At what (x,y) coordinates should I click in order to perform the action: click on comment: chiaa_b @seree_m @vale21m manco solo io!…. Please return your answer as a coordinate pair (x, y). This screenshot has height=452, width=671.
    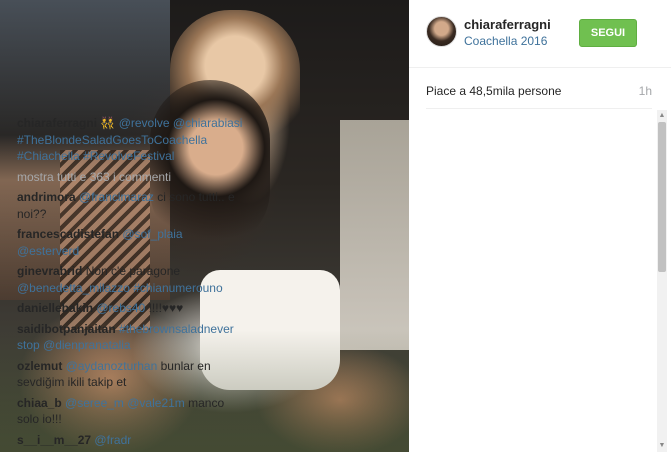
    Looking at the image, I should click on (131, 411).